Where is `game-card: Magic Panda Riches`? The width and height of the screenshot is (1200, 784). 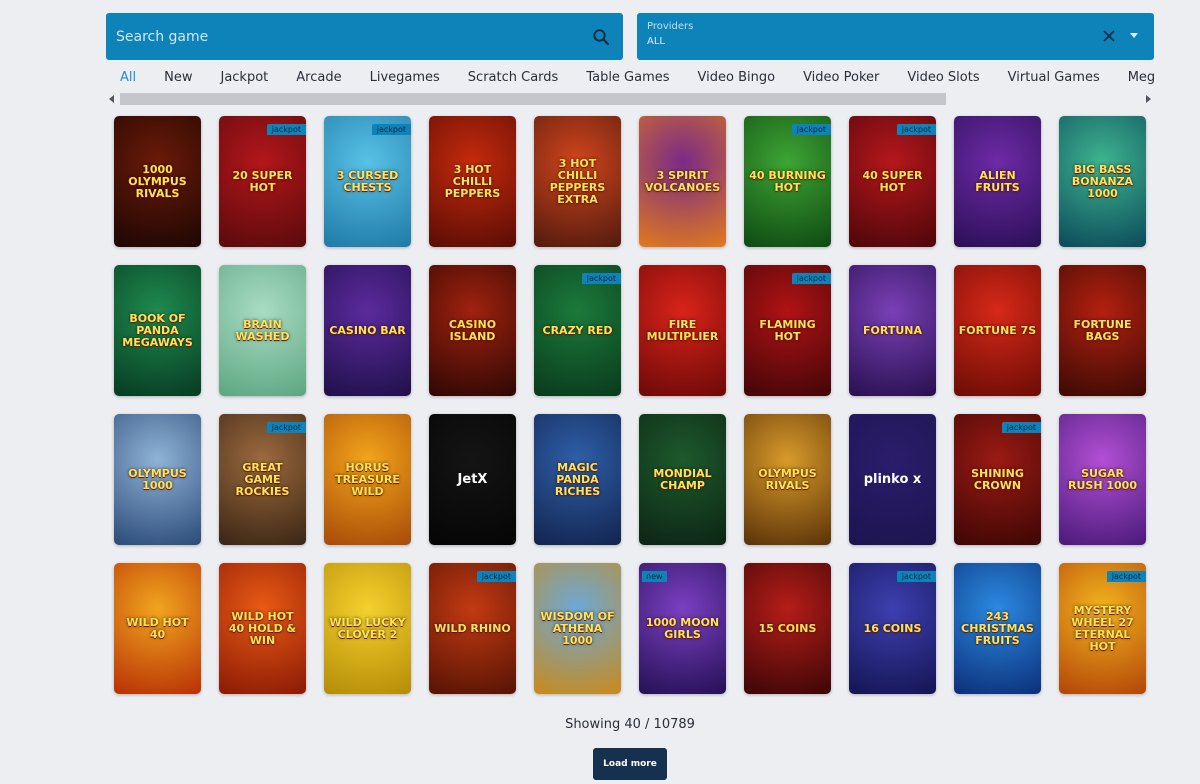 game-card: Magic Panda Riches is located at coordinates (577, 479).